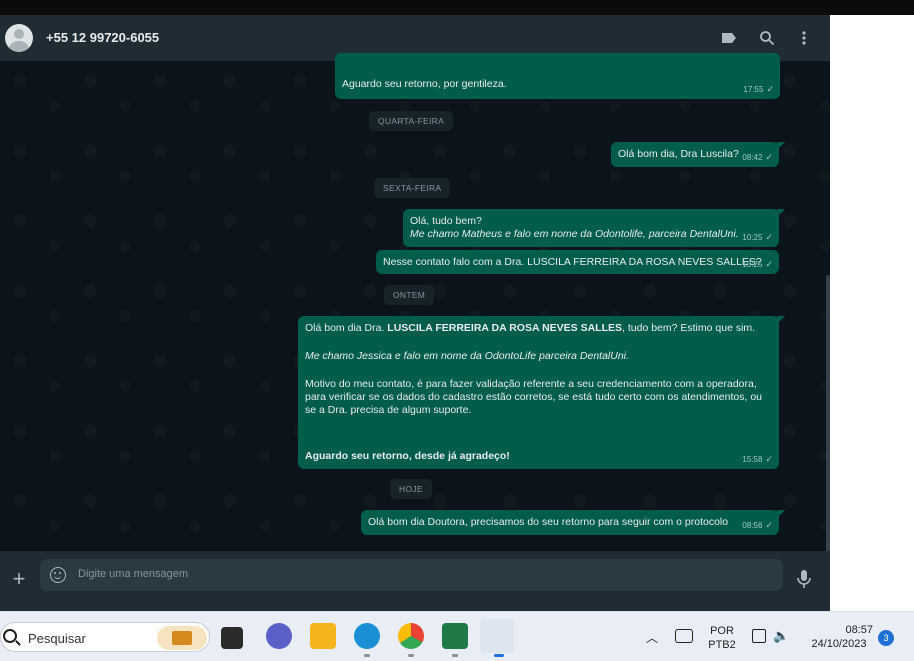 This screenshot has height=661, width=914. I want to click on language-code: POR, so click(722, 631).